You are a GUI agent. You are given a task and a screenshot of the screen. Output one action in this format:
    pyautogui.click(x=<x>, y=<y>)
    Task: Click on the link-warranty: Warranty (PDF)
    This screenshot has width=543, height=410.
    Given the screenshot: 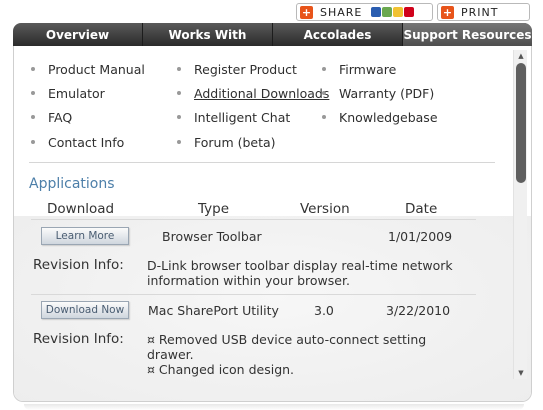 What is the action you would take?
    pyautogui.click(x=378, y=93)
    